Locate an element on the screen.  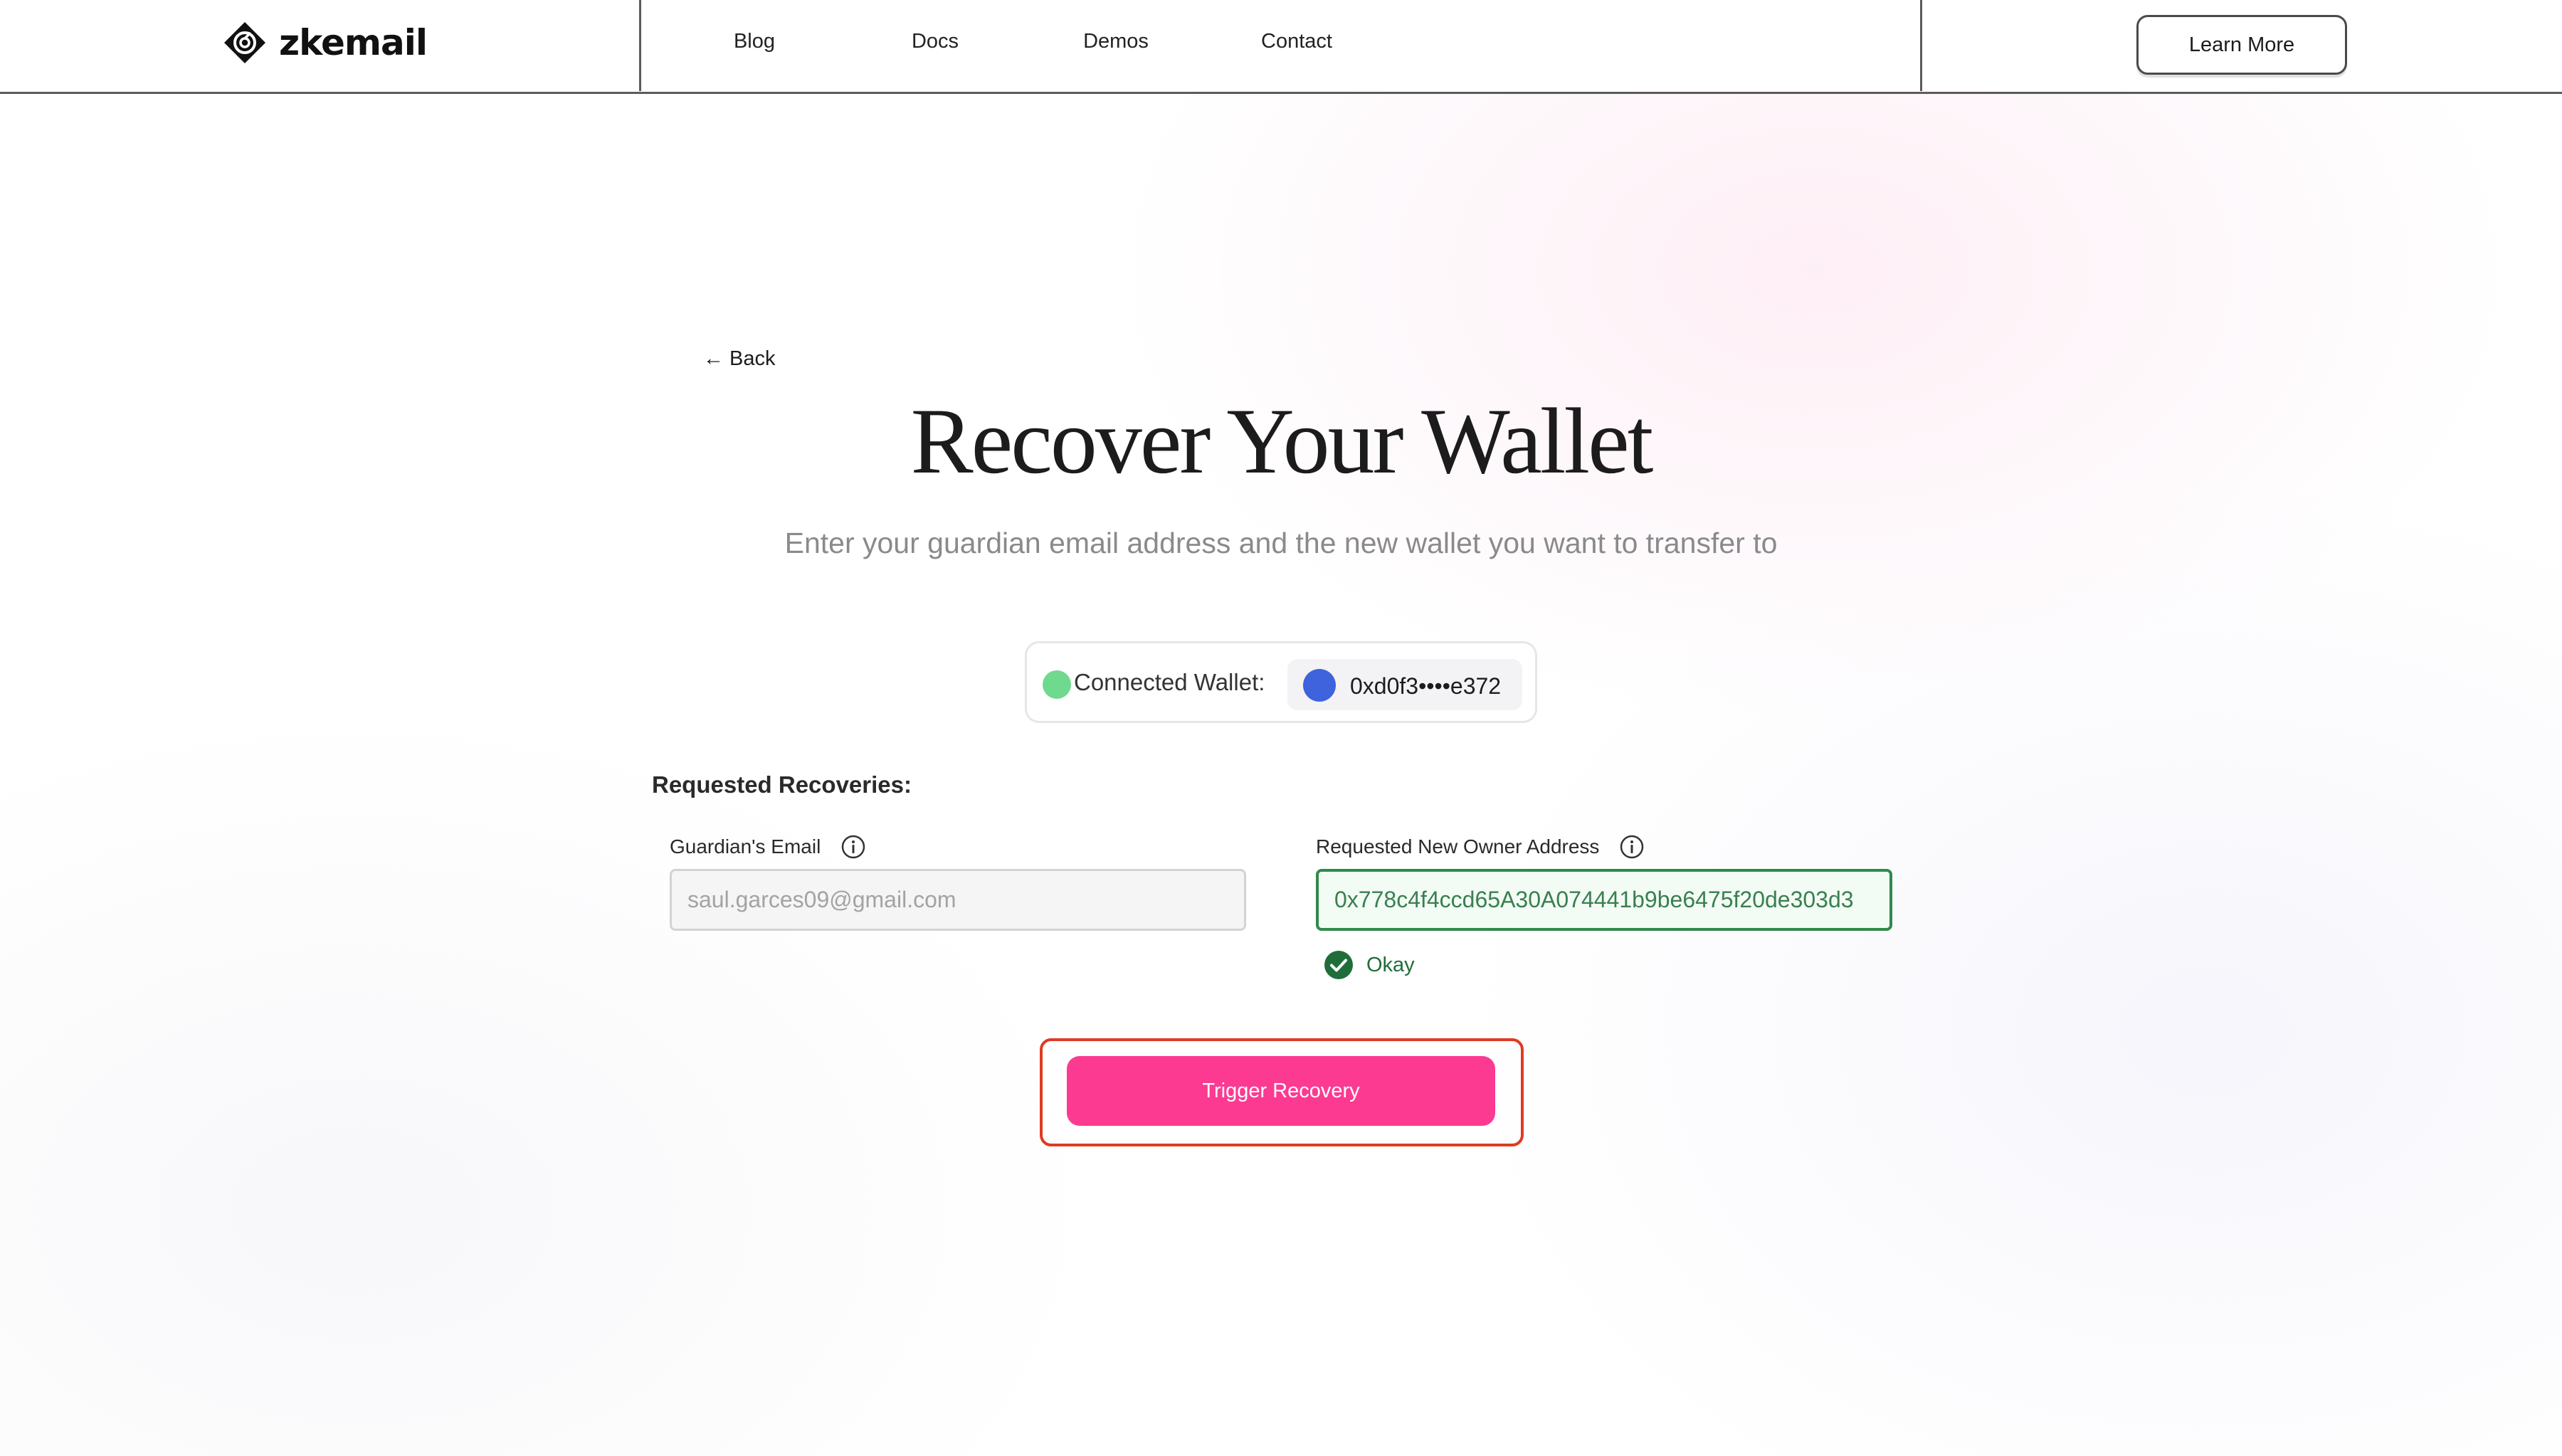
wallet-status-dot is located at coordinates (1057, 684).